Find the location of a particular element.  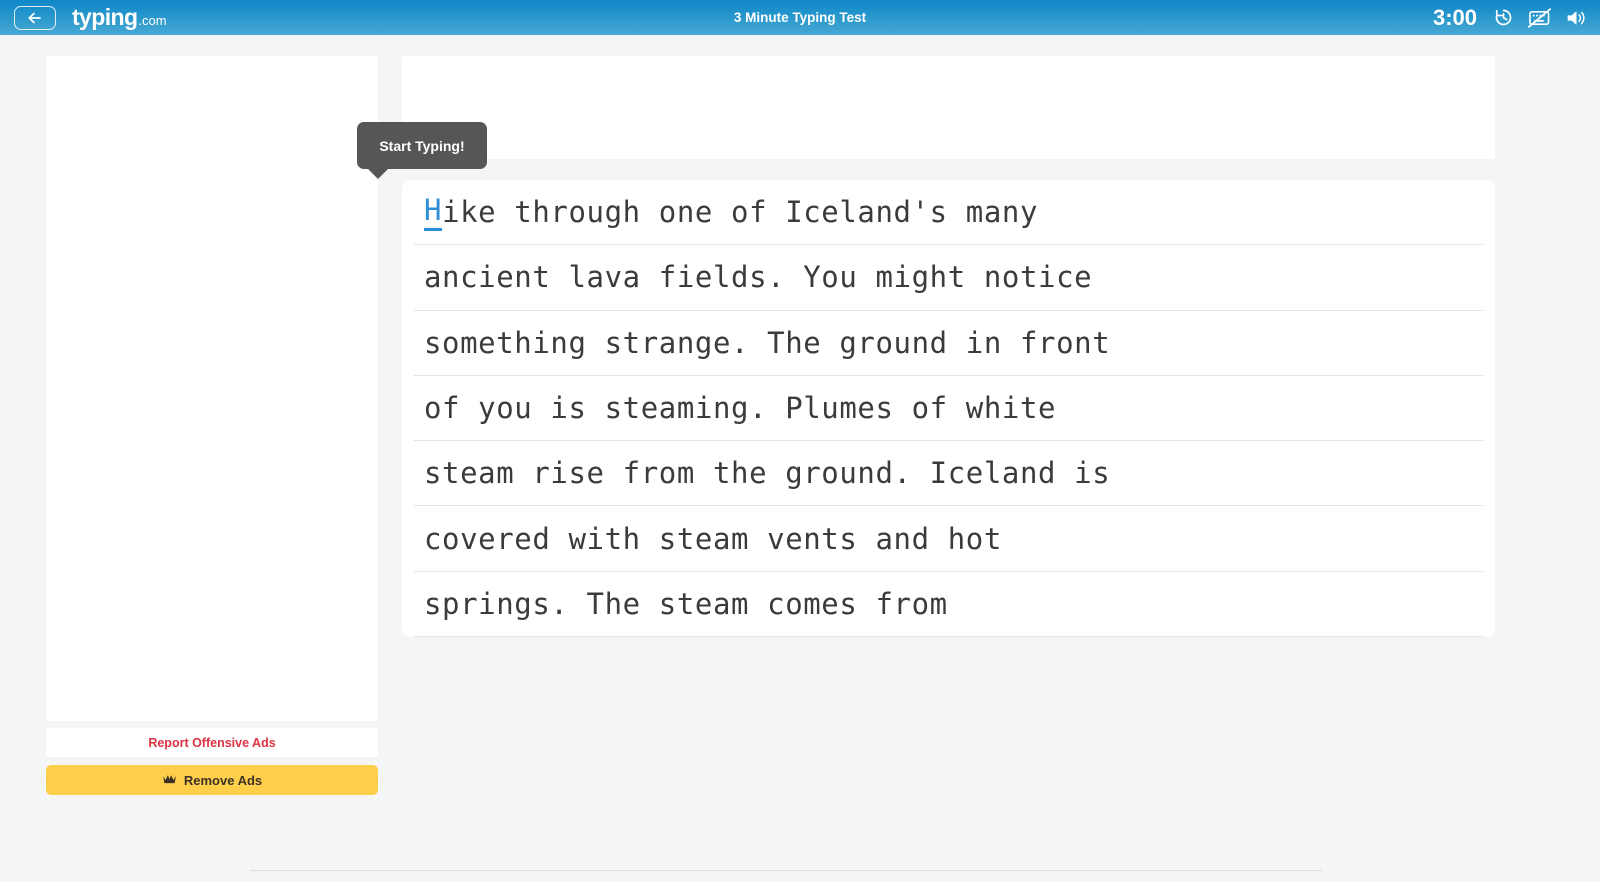

typing-line-text: covered with steam vents and hot is located at coordinates (713, 538).